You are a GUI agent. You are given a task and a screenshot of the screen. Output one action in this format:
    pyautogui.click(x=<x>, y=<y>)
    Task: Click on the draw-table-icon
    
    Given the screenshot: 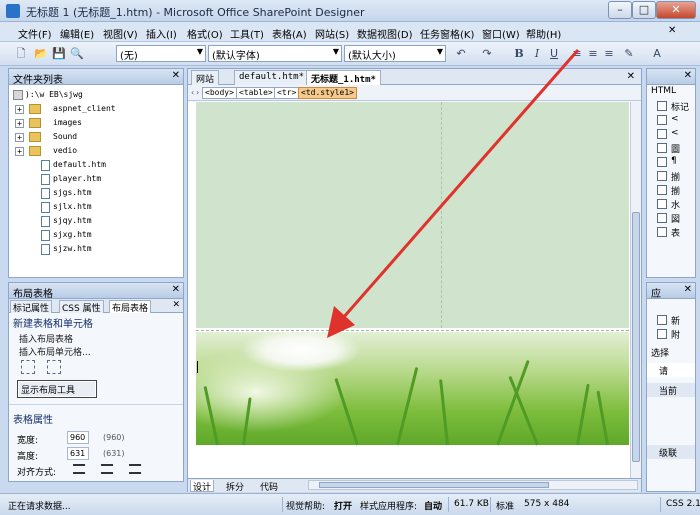 What is the action you would take?
    pyautogui.click(x=28, y=367)
    